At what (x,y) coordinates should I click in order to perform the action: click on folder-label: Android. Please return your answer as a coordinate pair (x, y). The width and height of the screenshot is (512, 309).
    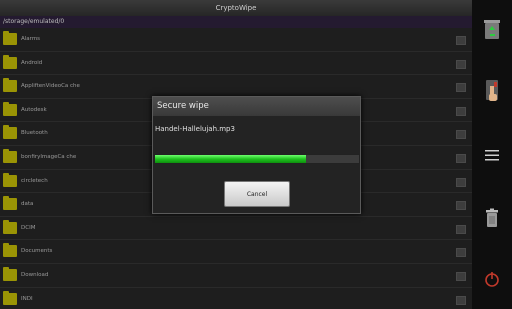
    Looking at the image, I should click on (32, 62).